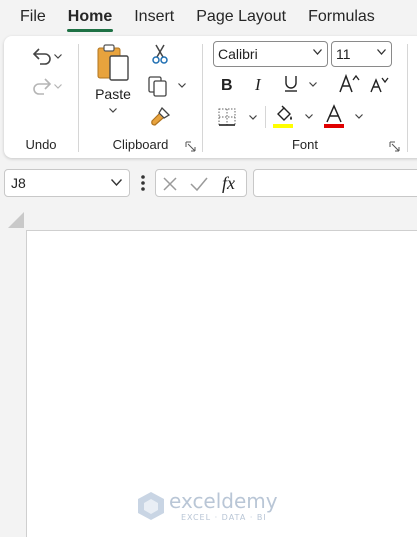 This screenshot has height=537, width=417. What do you see at coordinates (291, 84) in the screenshot?
I see `underline-icon` at bounding box center [291, 84].